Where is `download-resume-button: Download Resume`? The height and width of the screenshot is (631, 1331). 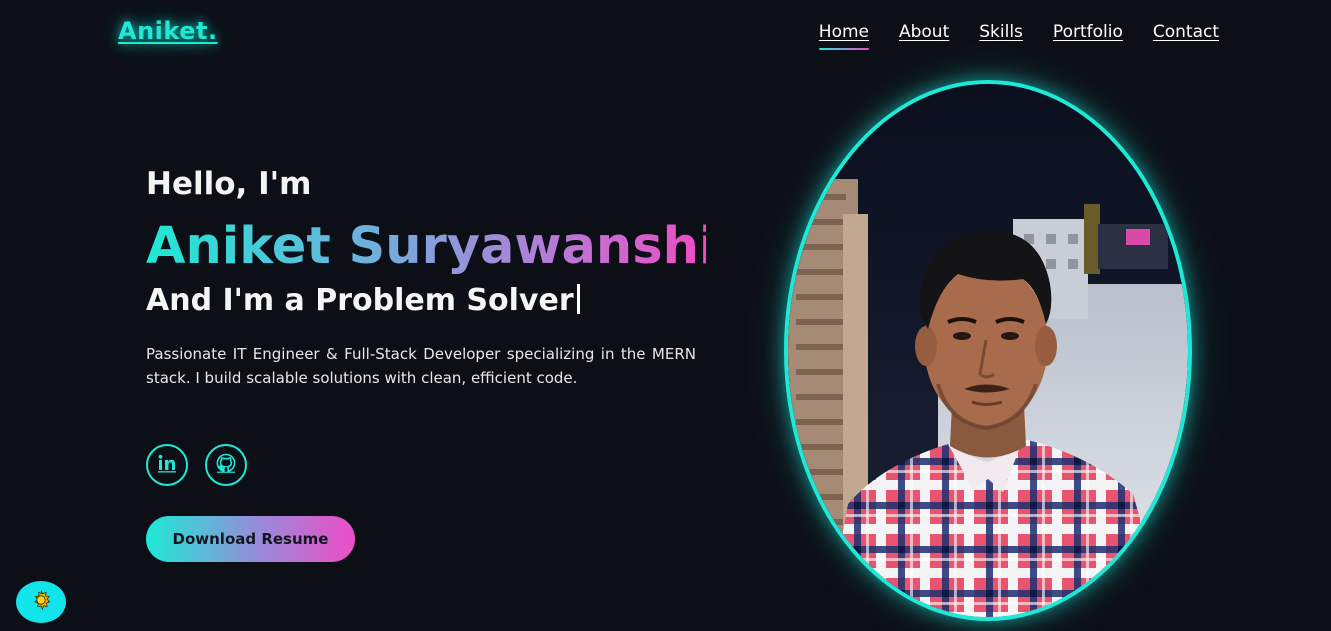
download-resume-button: Download Resume is located at coordinates (250, 539).